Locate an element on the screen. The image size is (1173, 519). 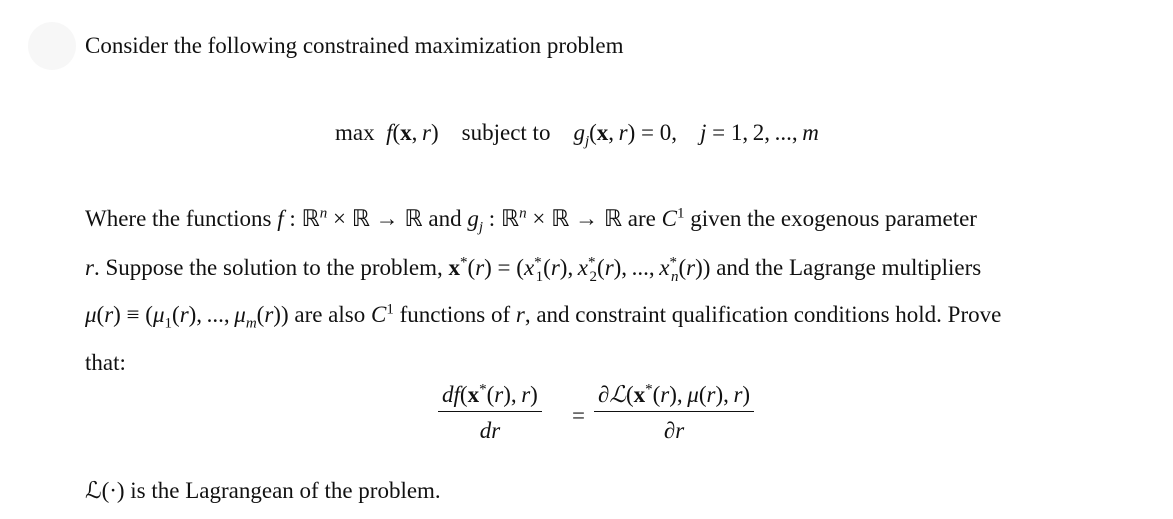
lhs-denominator: dr is located at coordinates (490, 430).